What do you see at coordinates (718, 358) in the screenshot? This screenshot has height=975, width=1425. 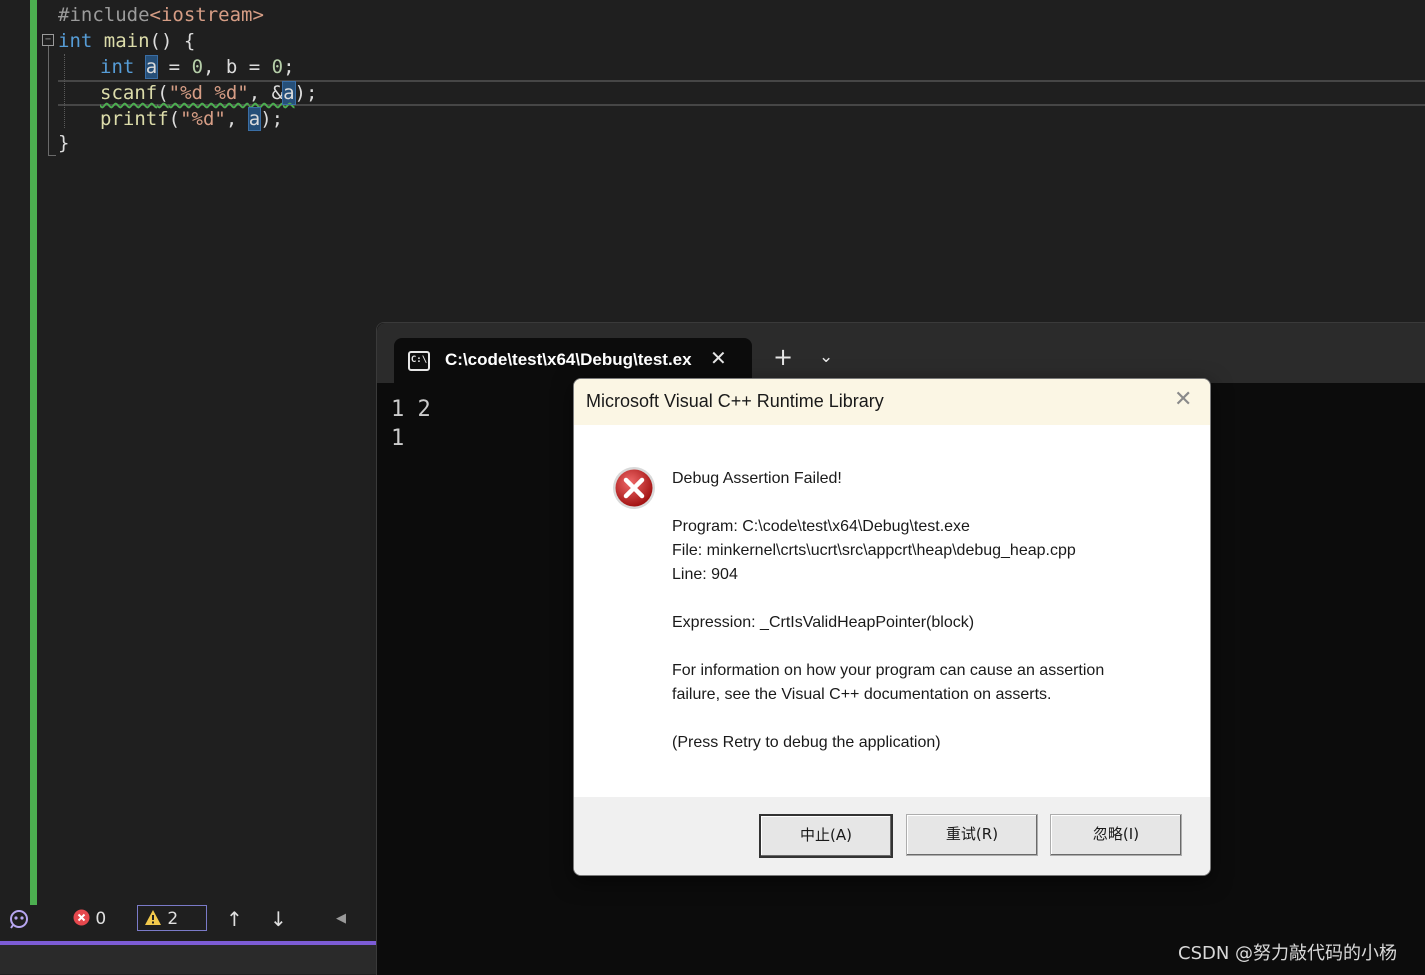 I see `close-tab-icon: ✕` at bounding box center [718, 358].